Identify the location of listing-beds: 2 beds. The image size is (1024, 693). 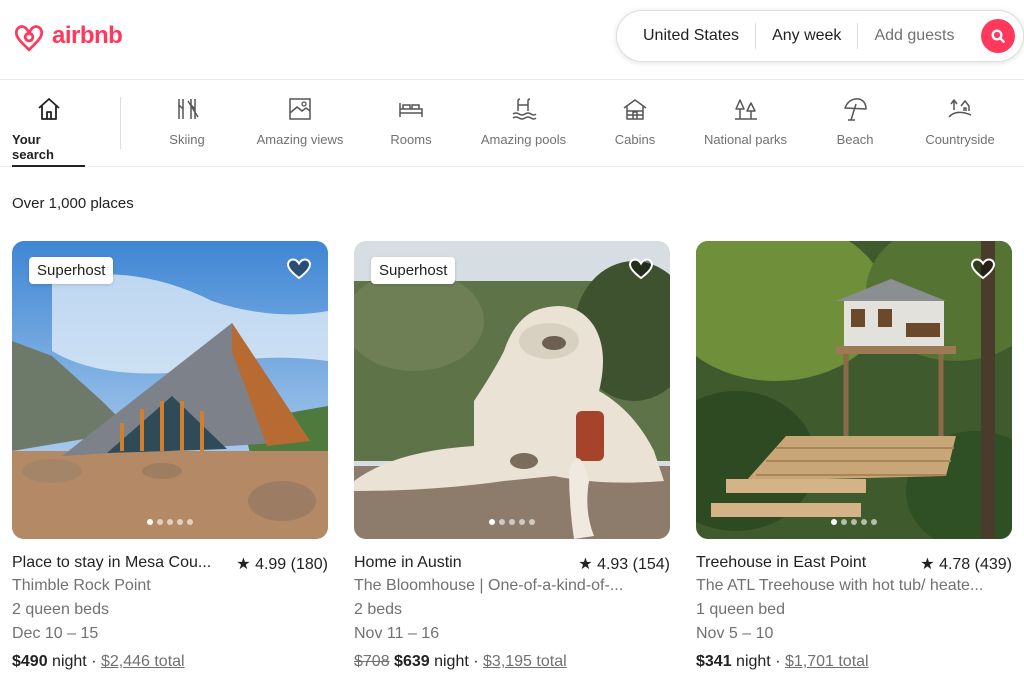
(378, 609).